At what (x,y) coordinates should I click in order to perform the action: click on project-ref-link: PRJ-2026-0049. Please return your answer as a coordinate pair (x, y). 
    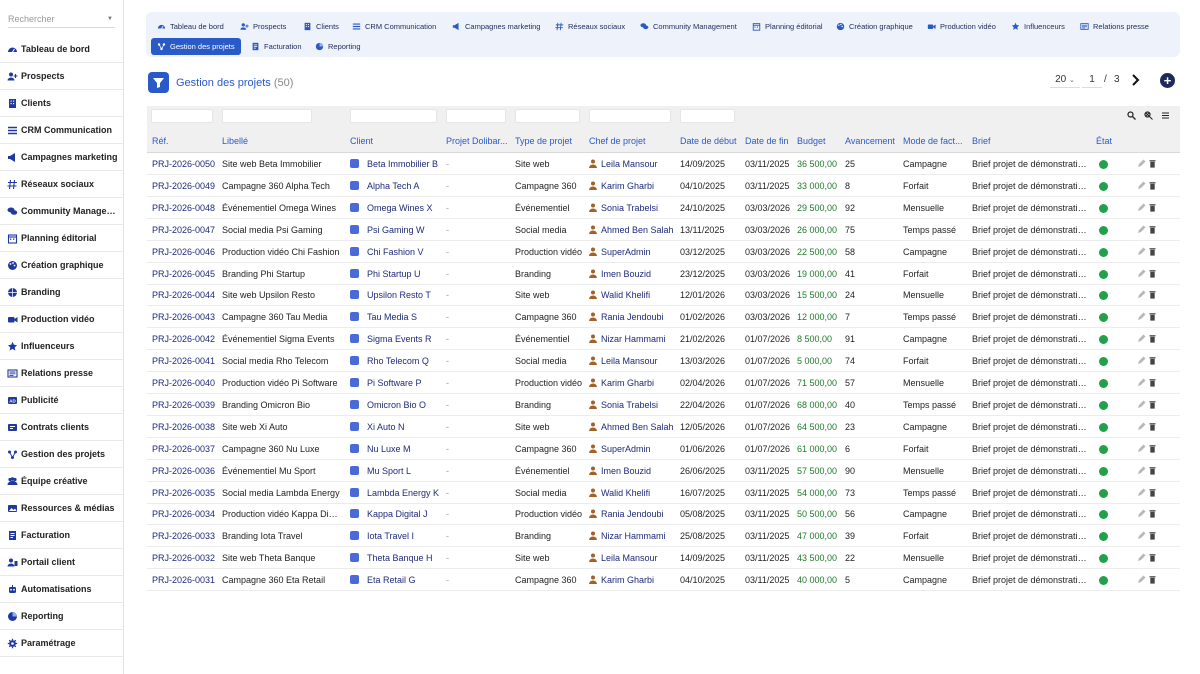
    Looking at the image, I should click on (185, 186).